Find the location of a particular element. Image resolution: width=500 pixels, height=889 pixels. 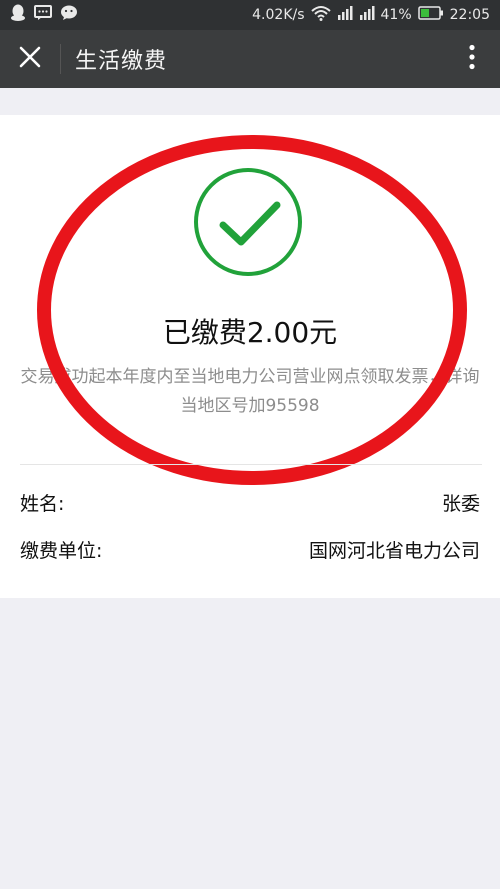

paid-amount-text: 已缴费2.00元 is located at coordinates (250, 332).